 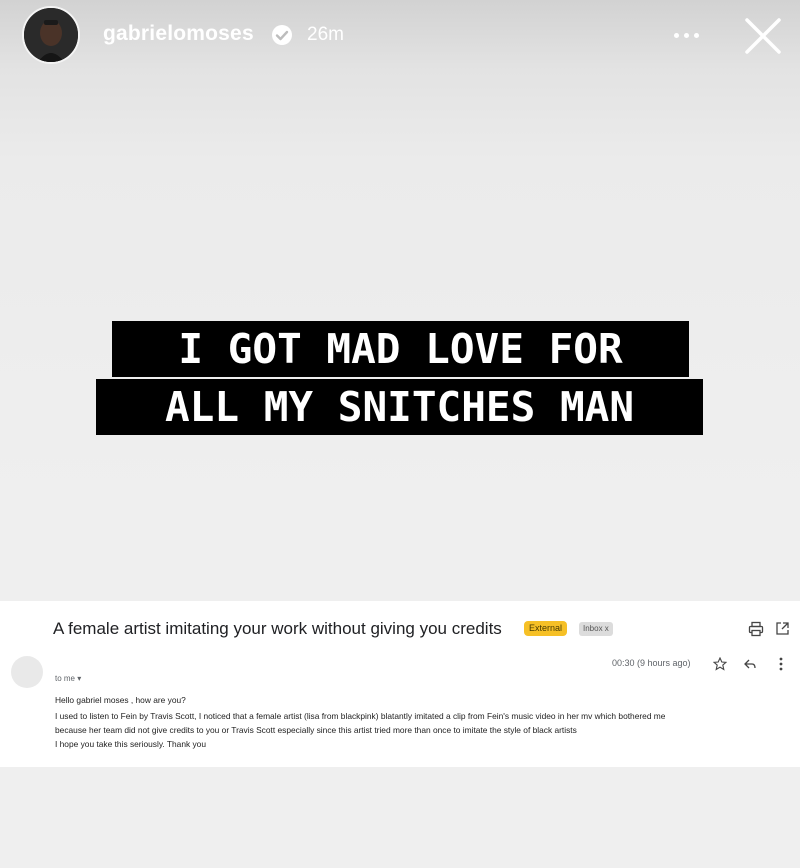 I want to click on star-icon, so click(x=720, y=664).